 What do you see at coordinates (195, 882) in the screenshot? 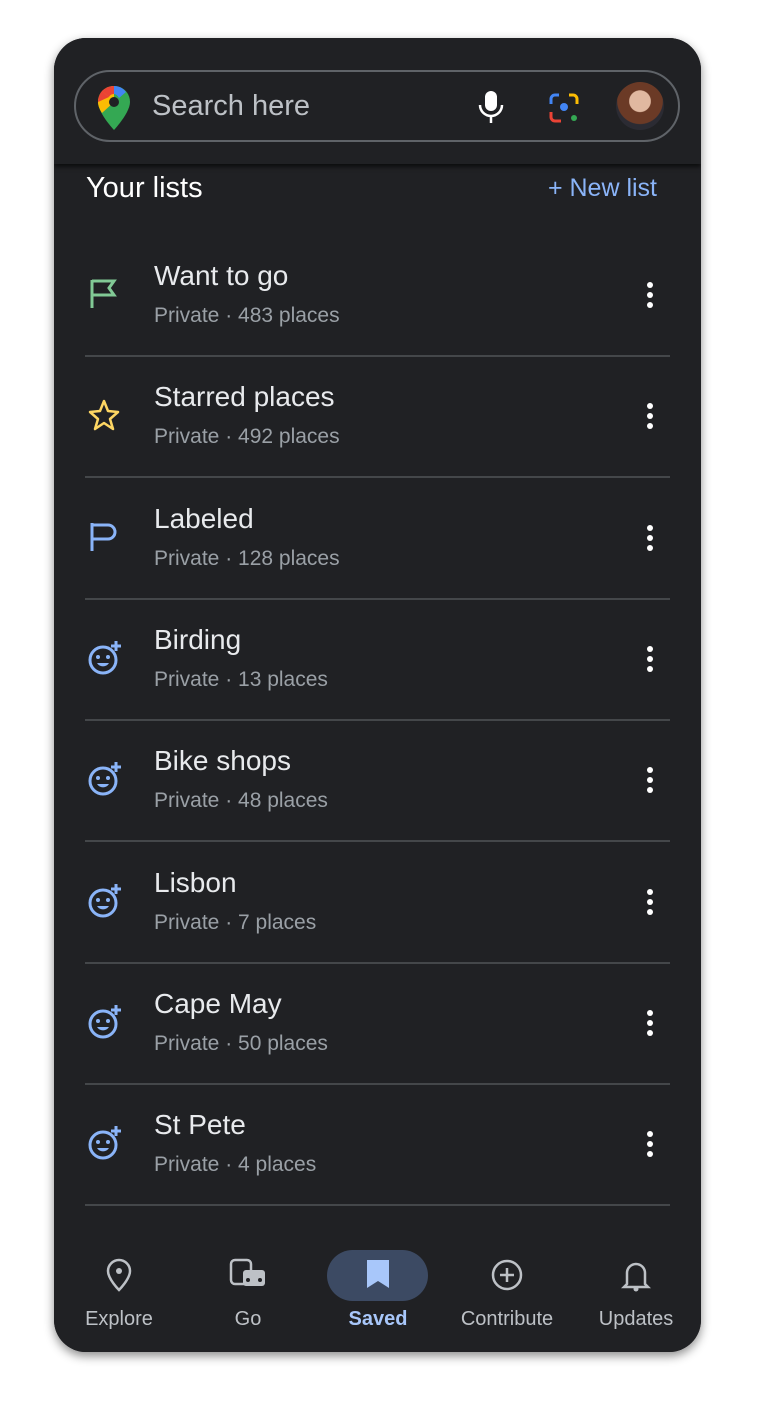
I see `list-title: Lisbon` at bounding box center [195, 882].